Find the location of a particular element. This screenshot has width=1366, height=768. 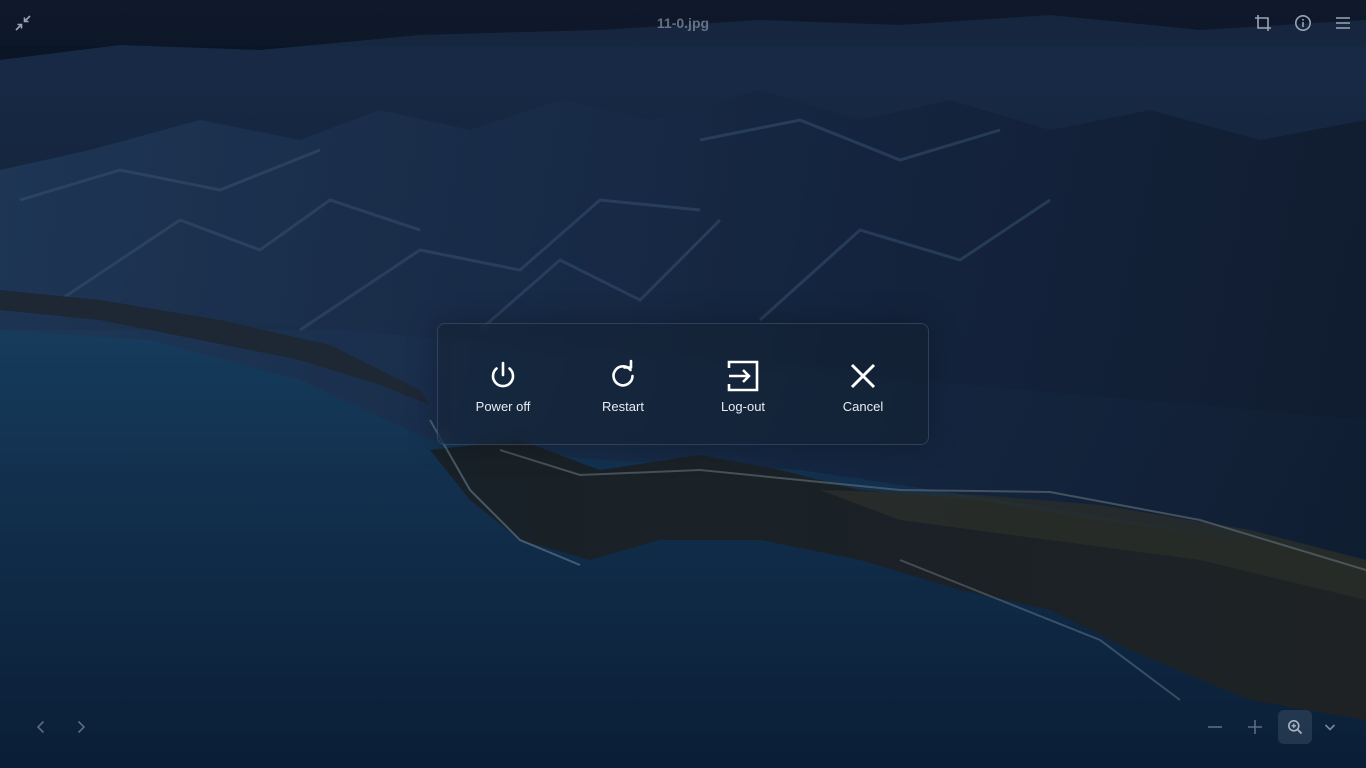

leave-fullscreen-icon is located at coordinates (23, 23).